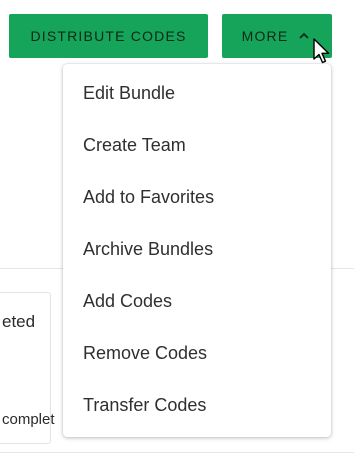  What do you see at coordinates (197, 405) in the screenshot?
I see `menu-item-transfer-codes: Transfer Codes` at bounding box center [197, 405].